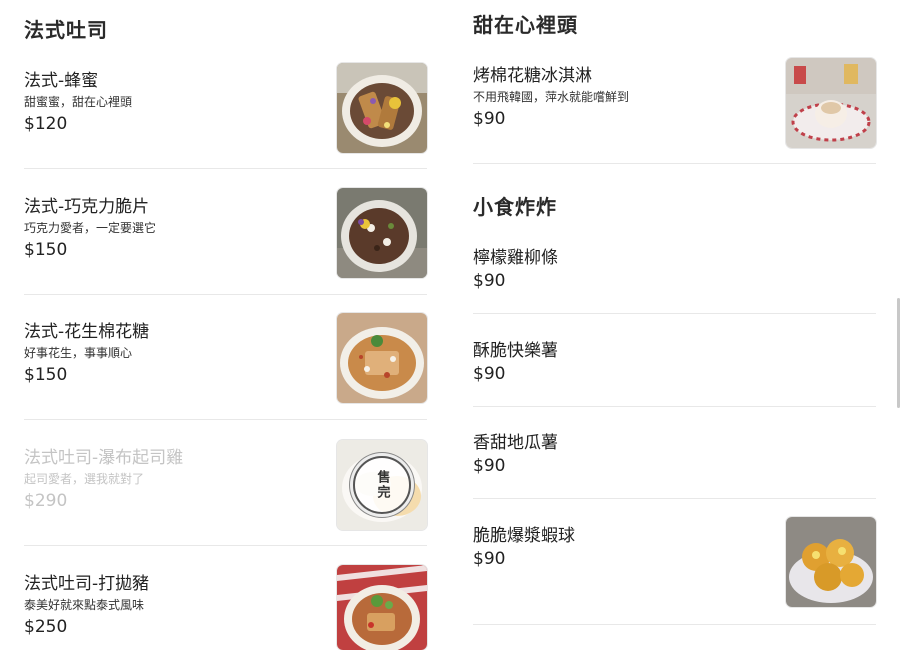  Describe the element at coordinates (90, 228) in the screenshot. I see `item-desc: 巧克力愛者，一定要選它` at that location.